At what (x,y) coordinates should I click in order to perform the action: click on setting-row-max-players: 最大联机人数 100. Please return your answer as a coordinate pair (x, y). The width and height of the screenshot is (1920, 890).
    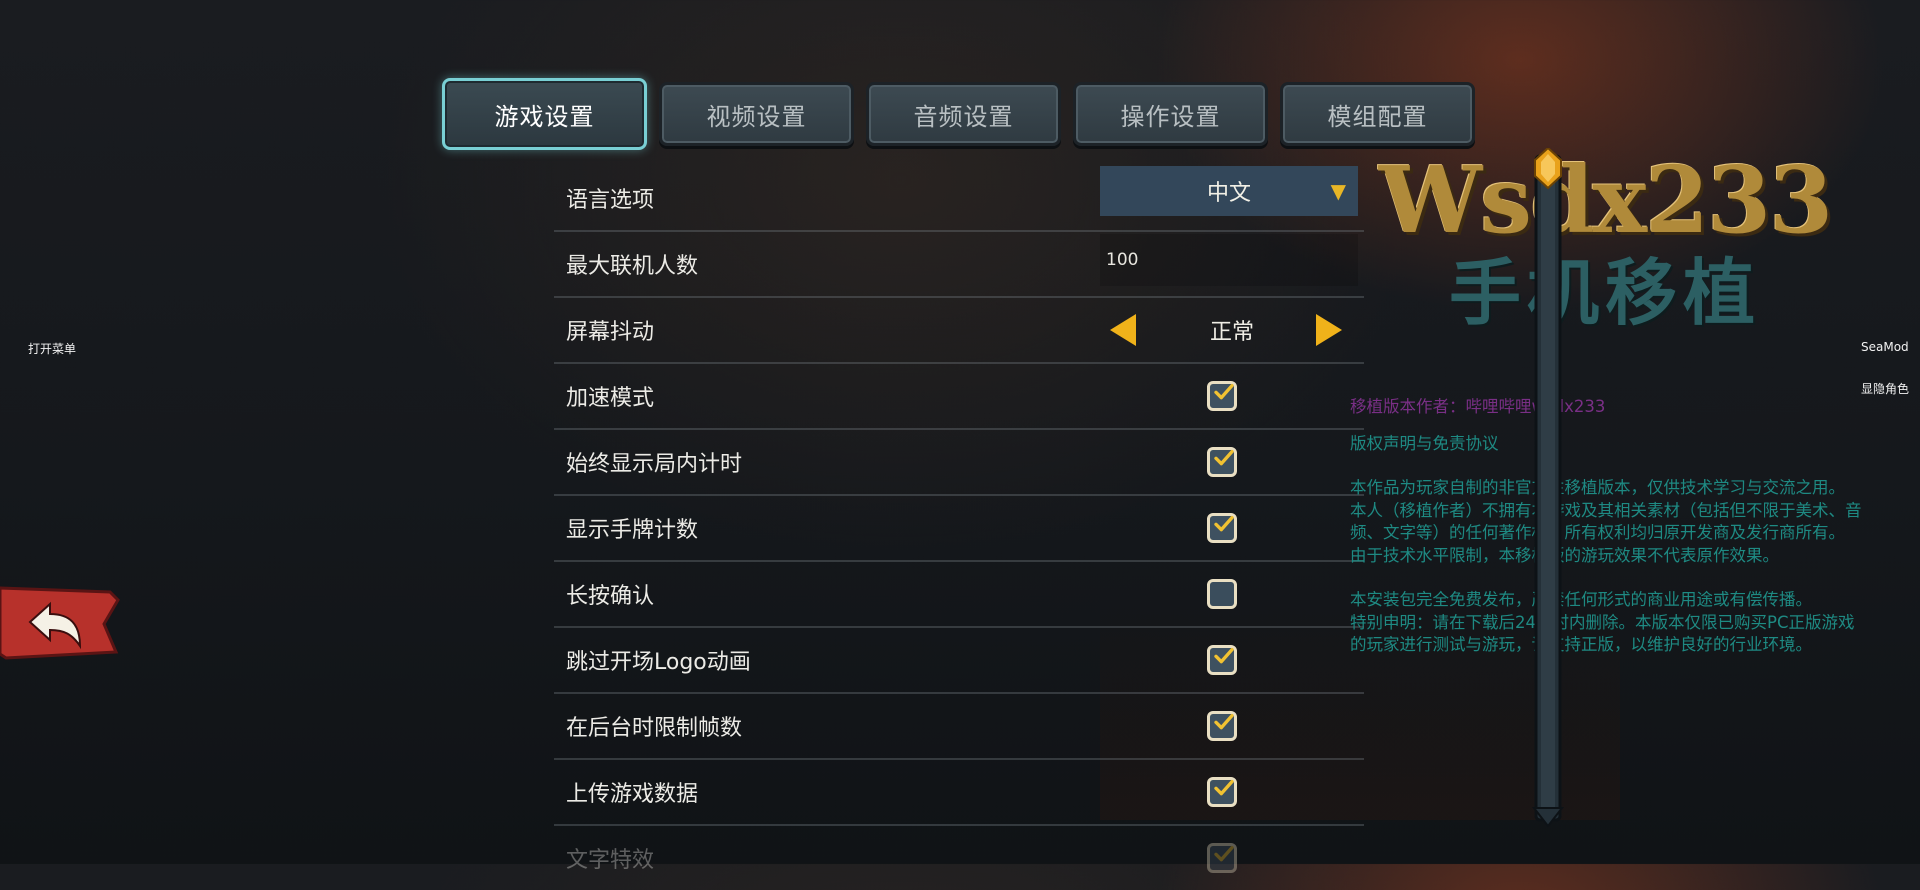
    Looking at the image, I should click on (959, 265).